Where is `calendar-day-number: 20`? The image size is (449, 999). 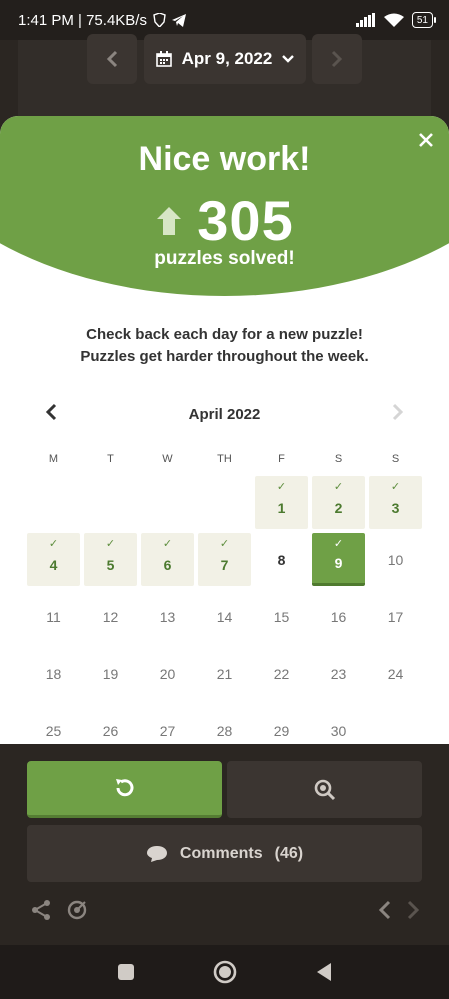 calendar-day-number: 20 is located at coordinates (167, 673).